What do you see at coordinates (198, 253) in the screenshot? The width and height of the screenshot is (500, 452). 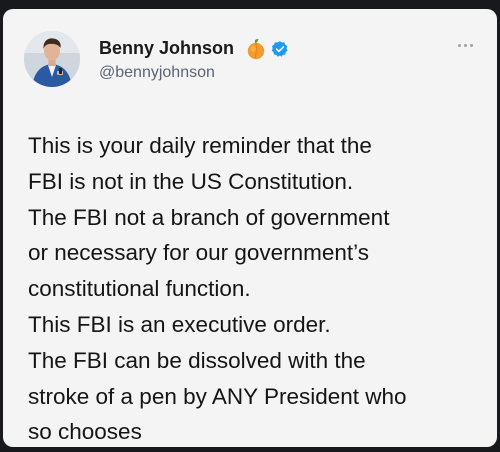 I see `tweet-line: or necessary for our government’s` at bounding box center [198, 253].